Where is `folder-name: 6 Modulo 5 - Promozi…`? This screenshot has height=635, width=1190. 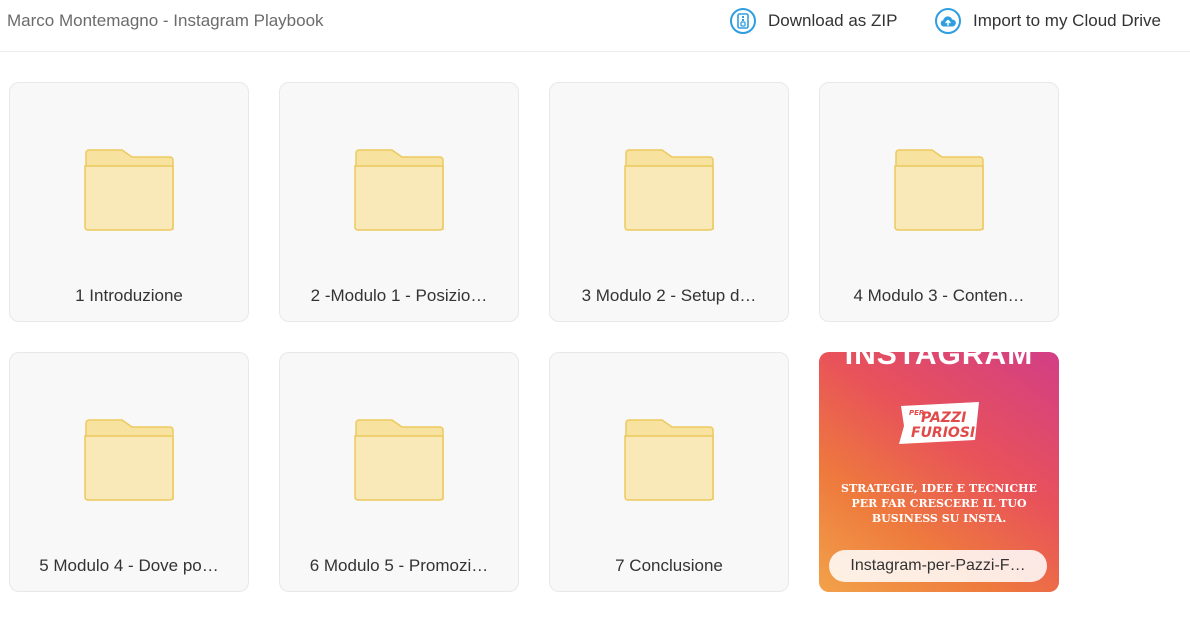 folder-name: 6 Modulo 5 - Promozi… is located at coordinates (399, 565).